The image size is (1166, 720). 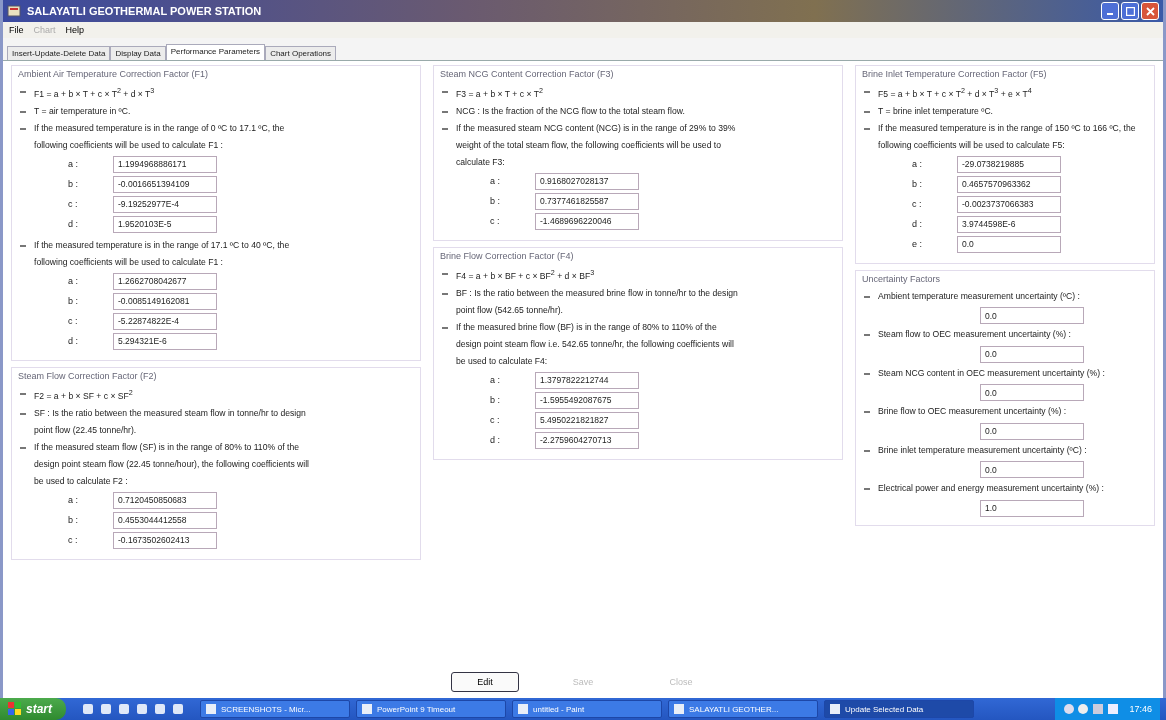 What do you see at coordinates (165, 321) in the screenshot?
I see `coefficient-field: -5.22874822E-4` at bounding box center [165, 321].